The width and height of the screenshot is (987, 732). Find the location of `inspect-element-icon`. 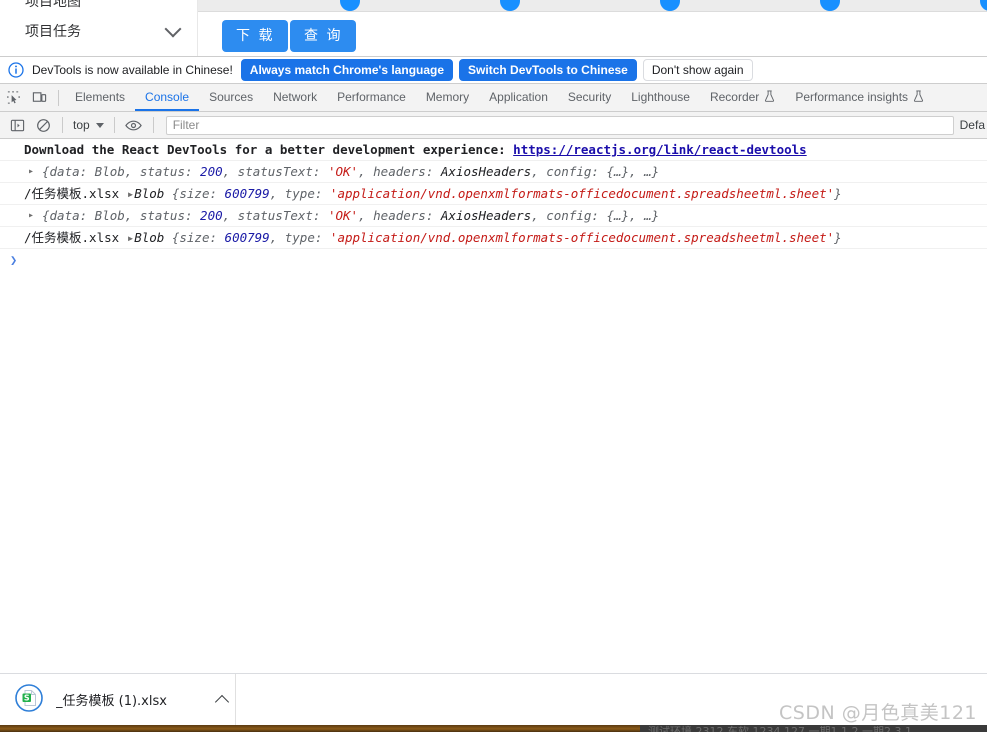

inspect-element-icon is located at coordinates (13, 98).